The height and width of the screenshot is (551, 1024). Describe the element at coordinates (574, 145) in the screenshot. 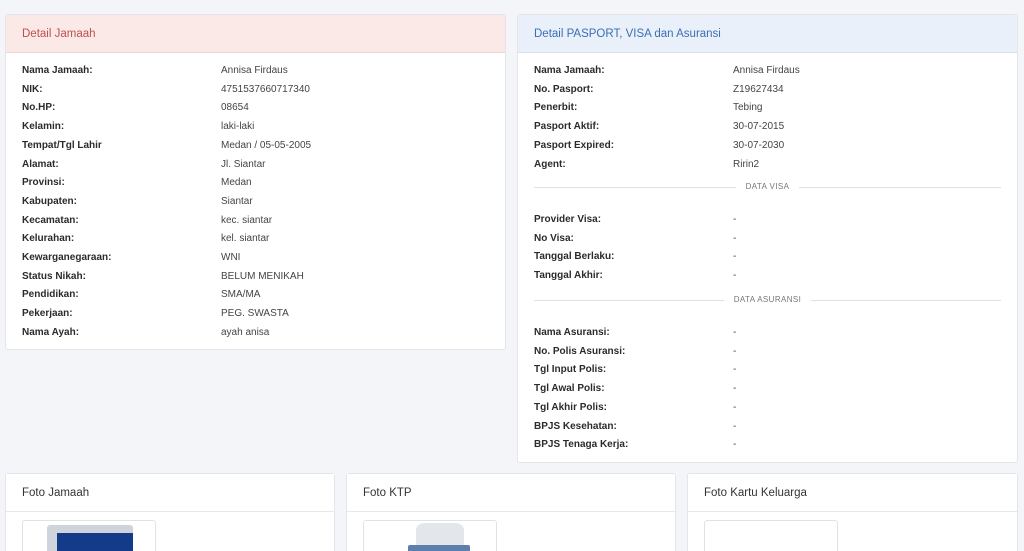

I see `paspor-field-label: Pasport Expired:` at that location.